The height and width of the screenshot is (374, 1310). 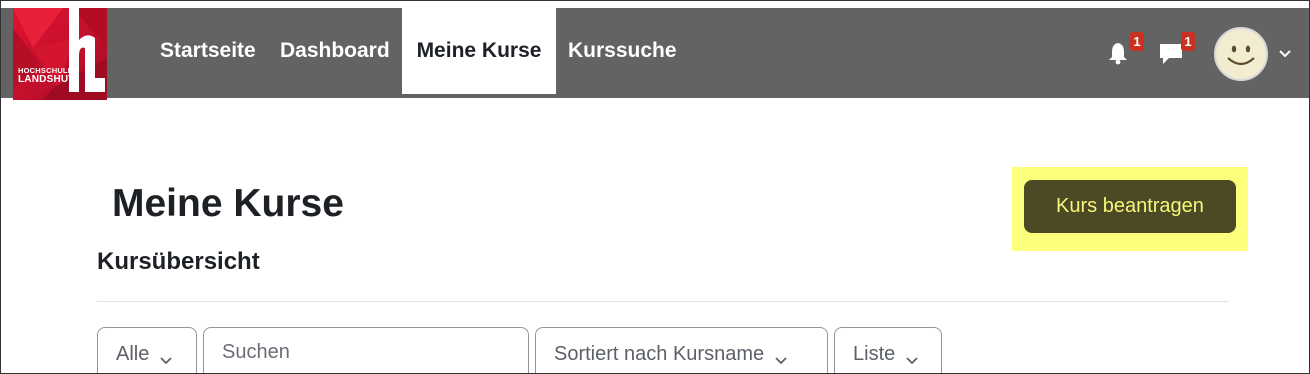 I want to click on notification-count-badge: 1, so click(x=1137, y=41).